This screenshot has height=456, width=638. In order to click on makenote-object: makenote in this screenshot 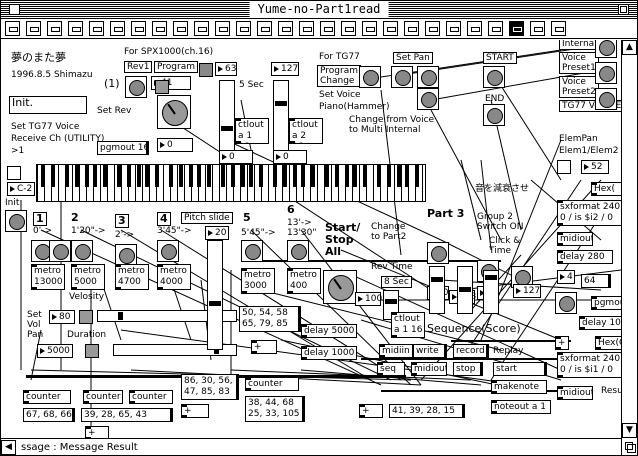, I will do `click(519, 387)`.